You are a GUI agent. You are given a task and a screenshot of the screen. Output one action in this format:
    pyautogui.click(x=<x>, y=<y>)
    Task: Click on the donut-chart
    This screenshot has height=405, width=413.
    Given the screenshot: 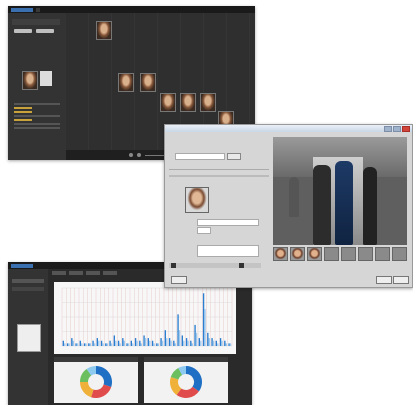 What is the action you would take?
    pyautogui.click(x=186, y=382)
    